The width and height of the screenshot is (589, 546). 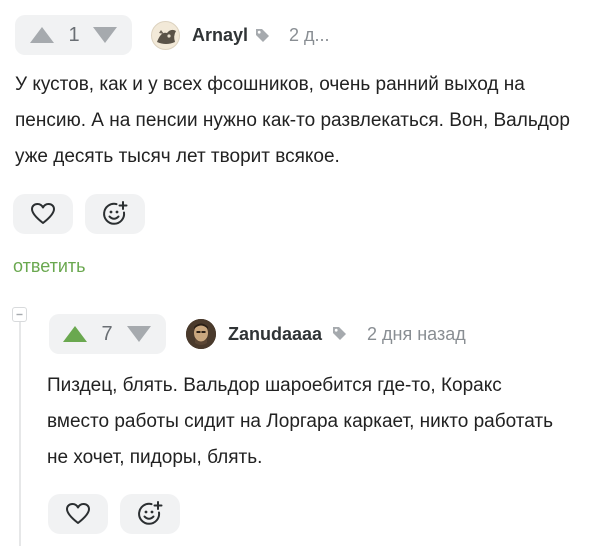 What do you see at coordinates (49, 266) in the screenshot?
I see `reply-link: ответить` at bounding box center [49, 266].